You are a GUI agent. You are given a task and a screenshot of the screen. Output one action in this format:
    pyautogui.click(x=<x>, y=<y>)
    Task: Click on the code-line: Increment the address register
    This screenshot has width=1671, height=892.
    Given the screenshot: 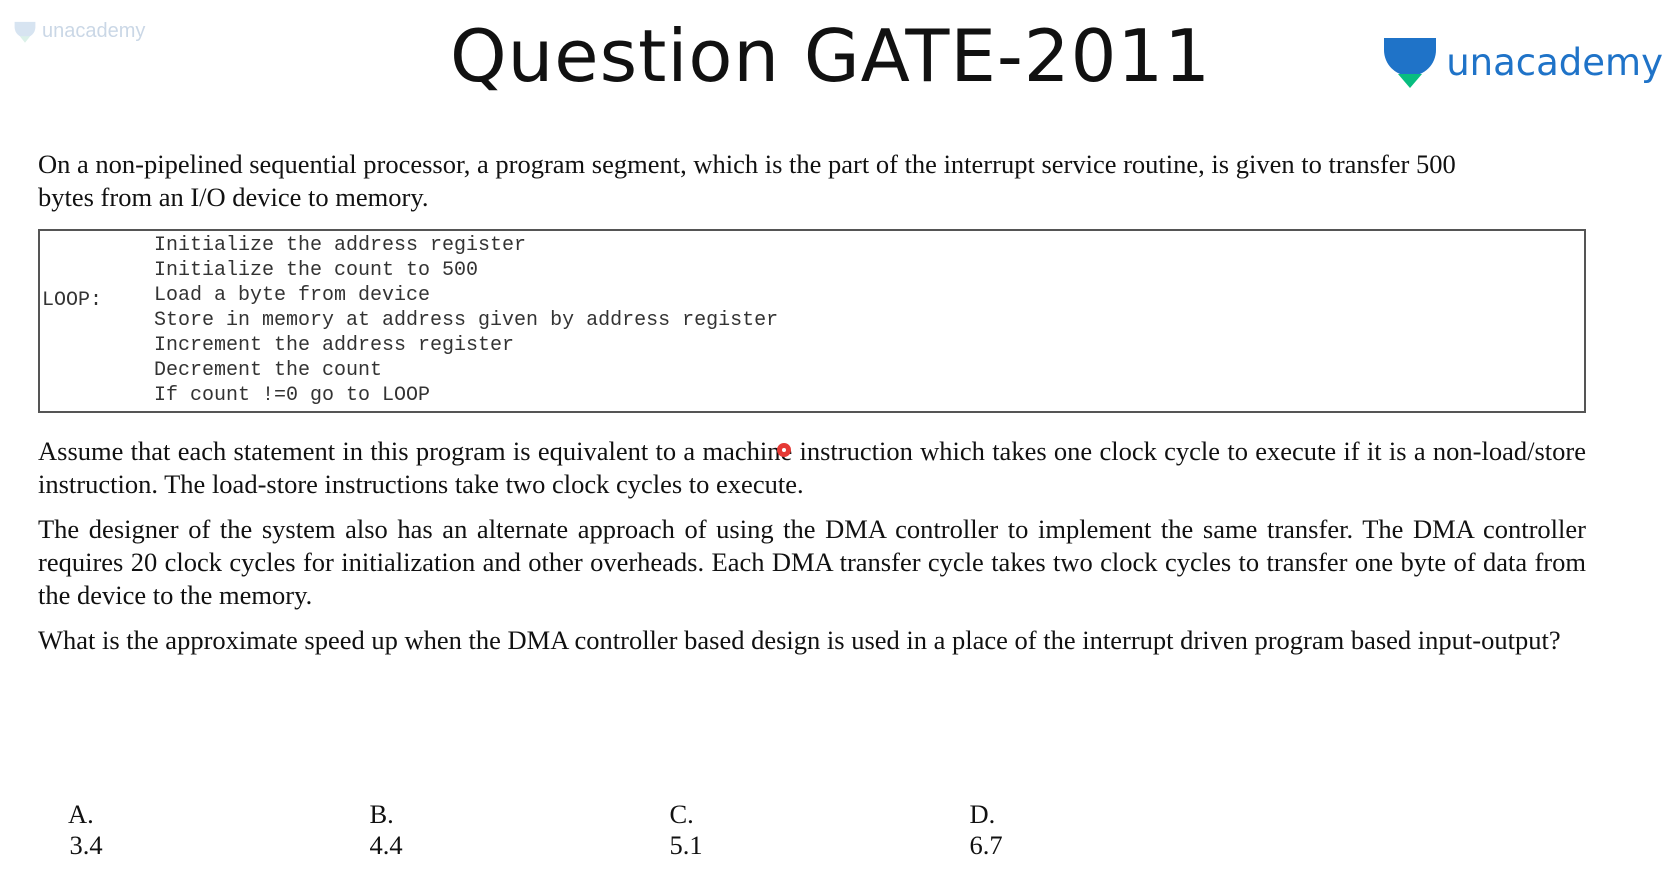 What is the action you would take?
    pyautogui.click(x=334, y=345)
    